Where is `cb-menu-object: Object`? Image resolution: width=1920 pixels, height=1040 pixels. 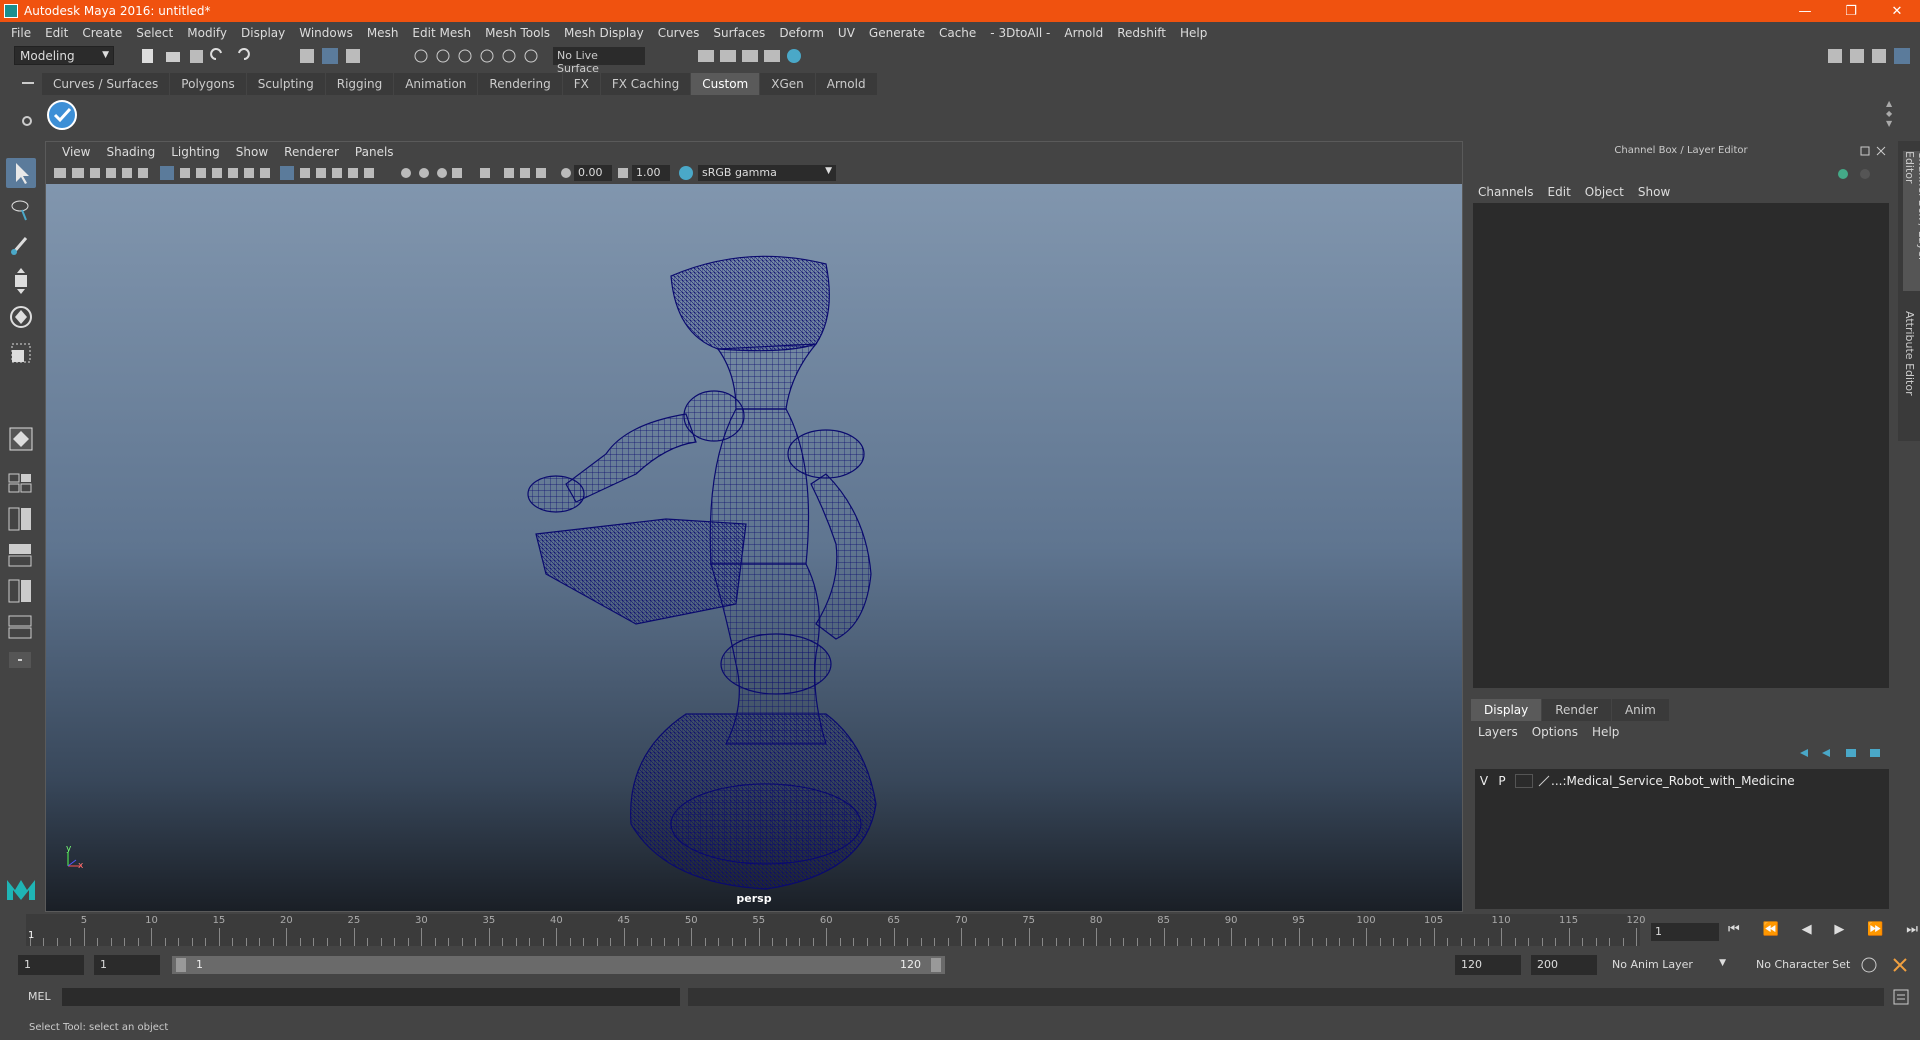 cb-menu-object: Object is located at coordinates (1604, 192).